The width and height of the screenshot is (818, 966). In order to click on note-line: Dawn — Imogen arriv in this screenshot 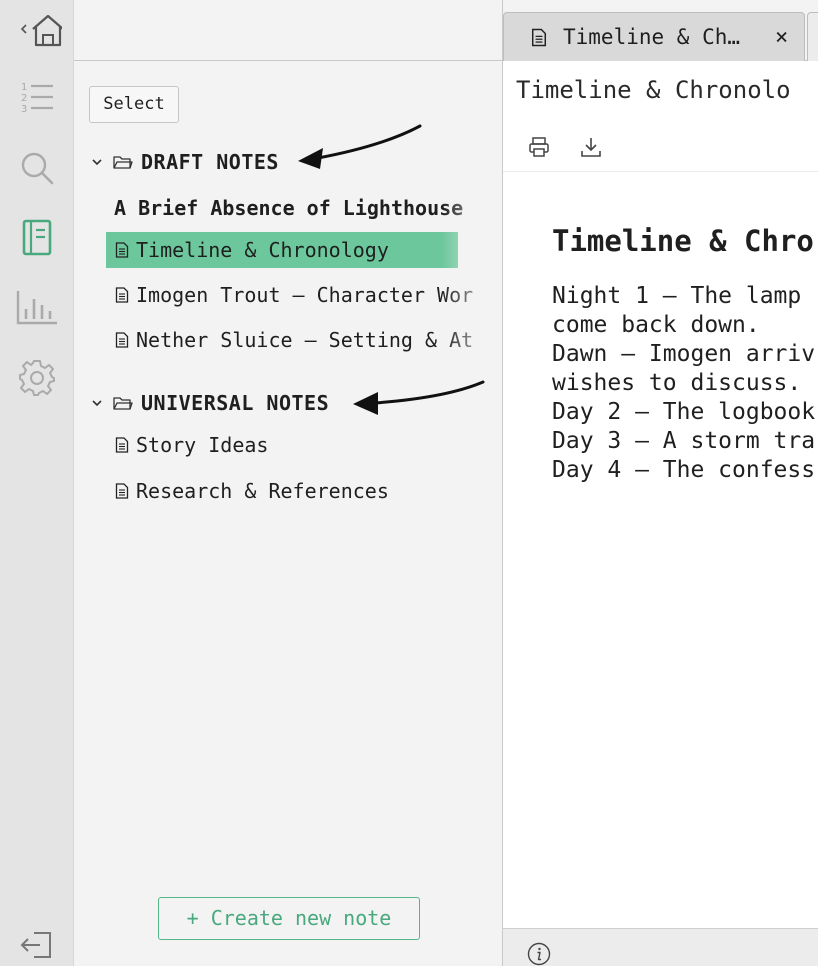, I will do `click(684, 354)`.